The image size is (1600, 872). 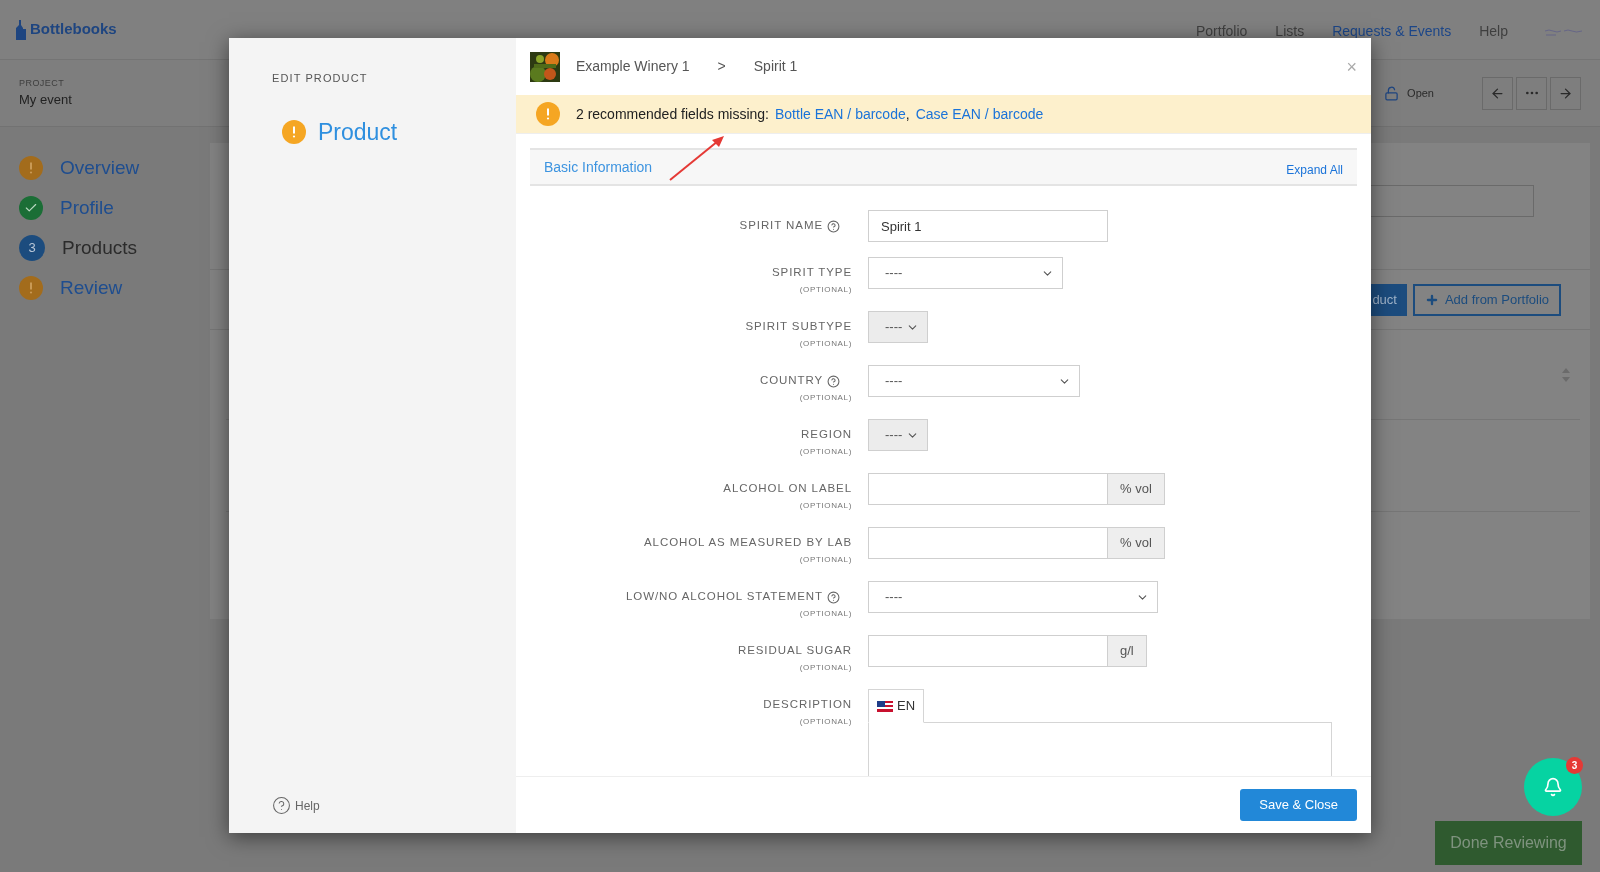 I want to click on forward-button, so click(x=1565, y=93).